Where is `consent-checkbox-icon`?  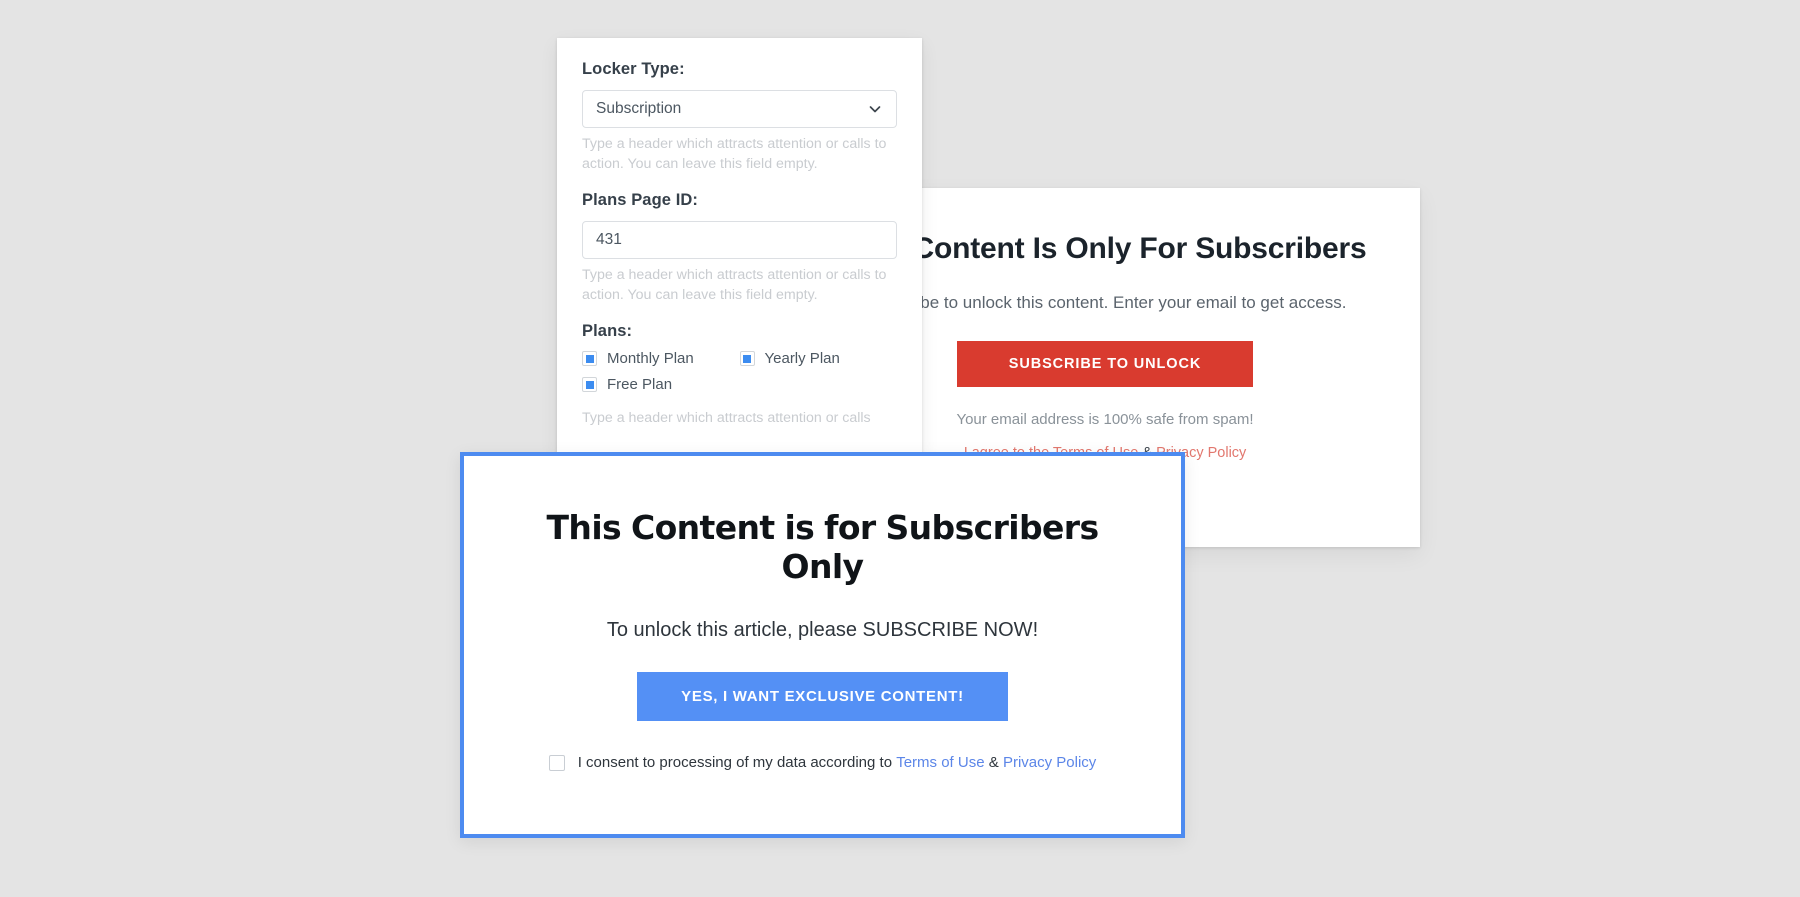 consent-checkbox-icon is located at coordinates (556, 762).